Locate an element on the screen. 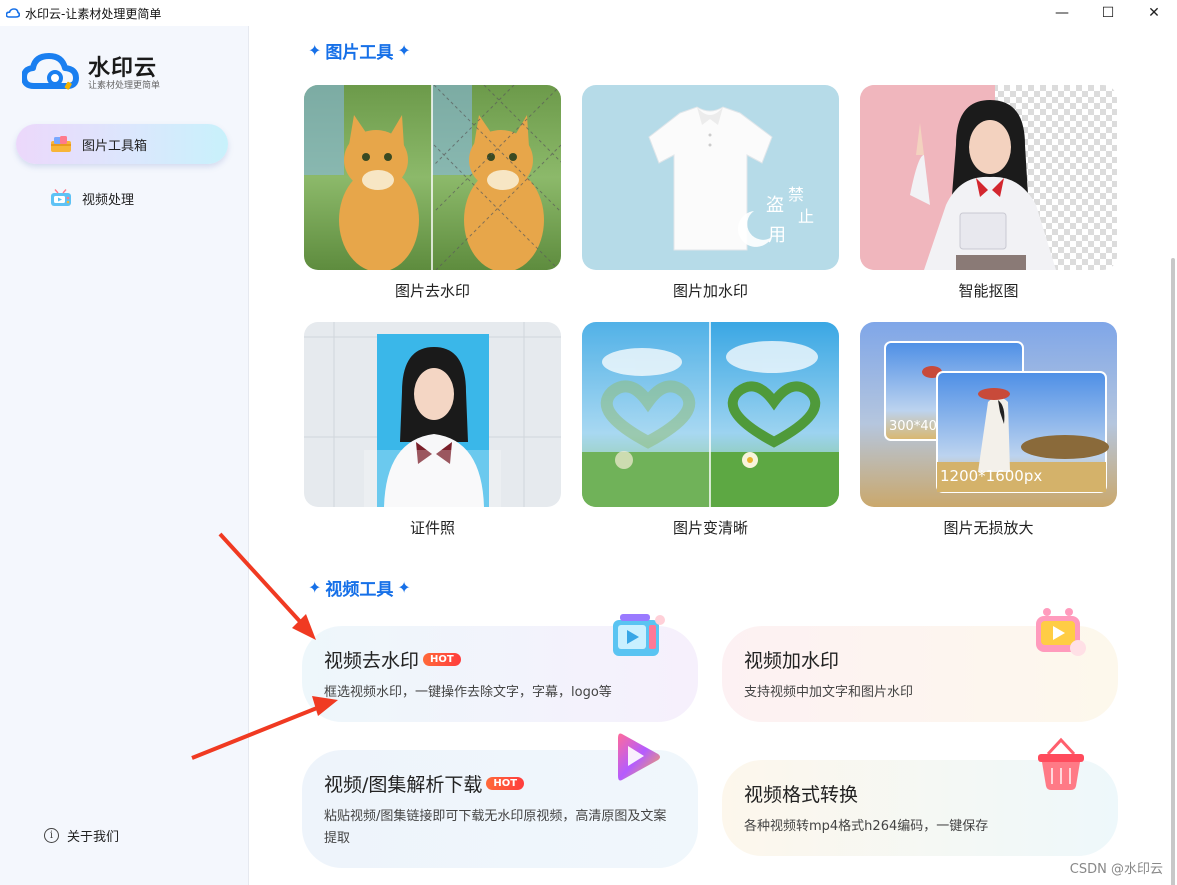 This screenshot has width=1177, height=885. watermark-char: 用 is located at coordinates (777, 235).